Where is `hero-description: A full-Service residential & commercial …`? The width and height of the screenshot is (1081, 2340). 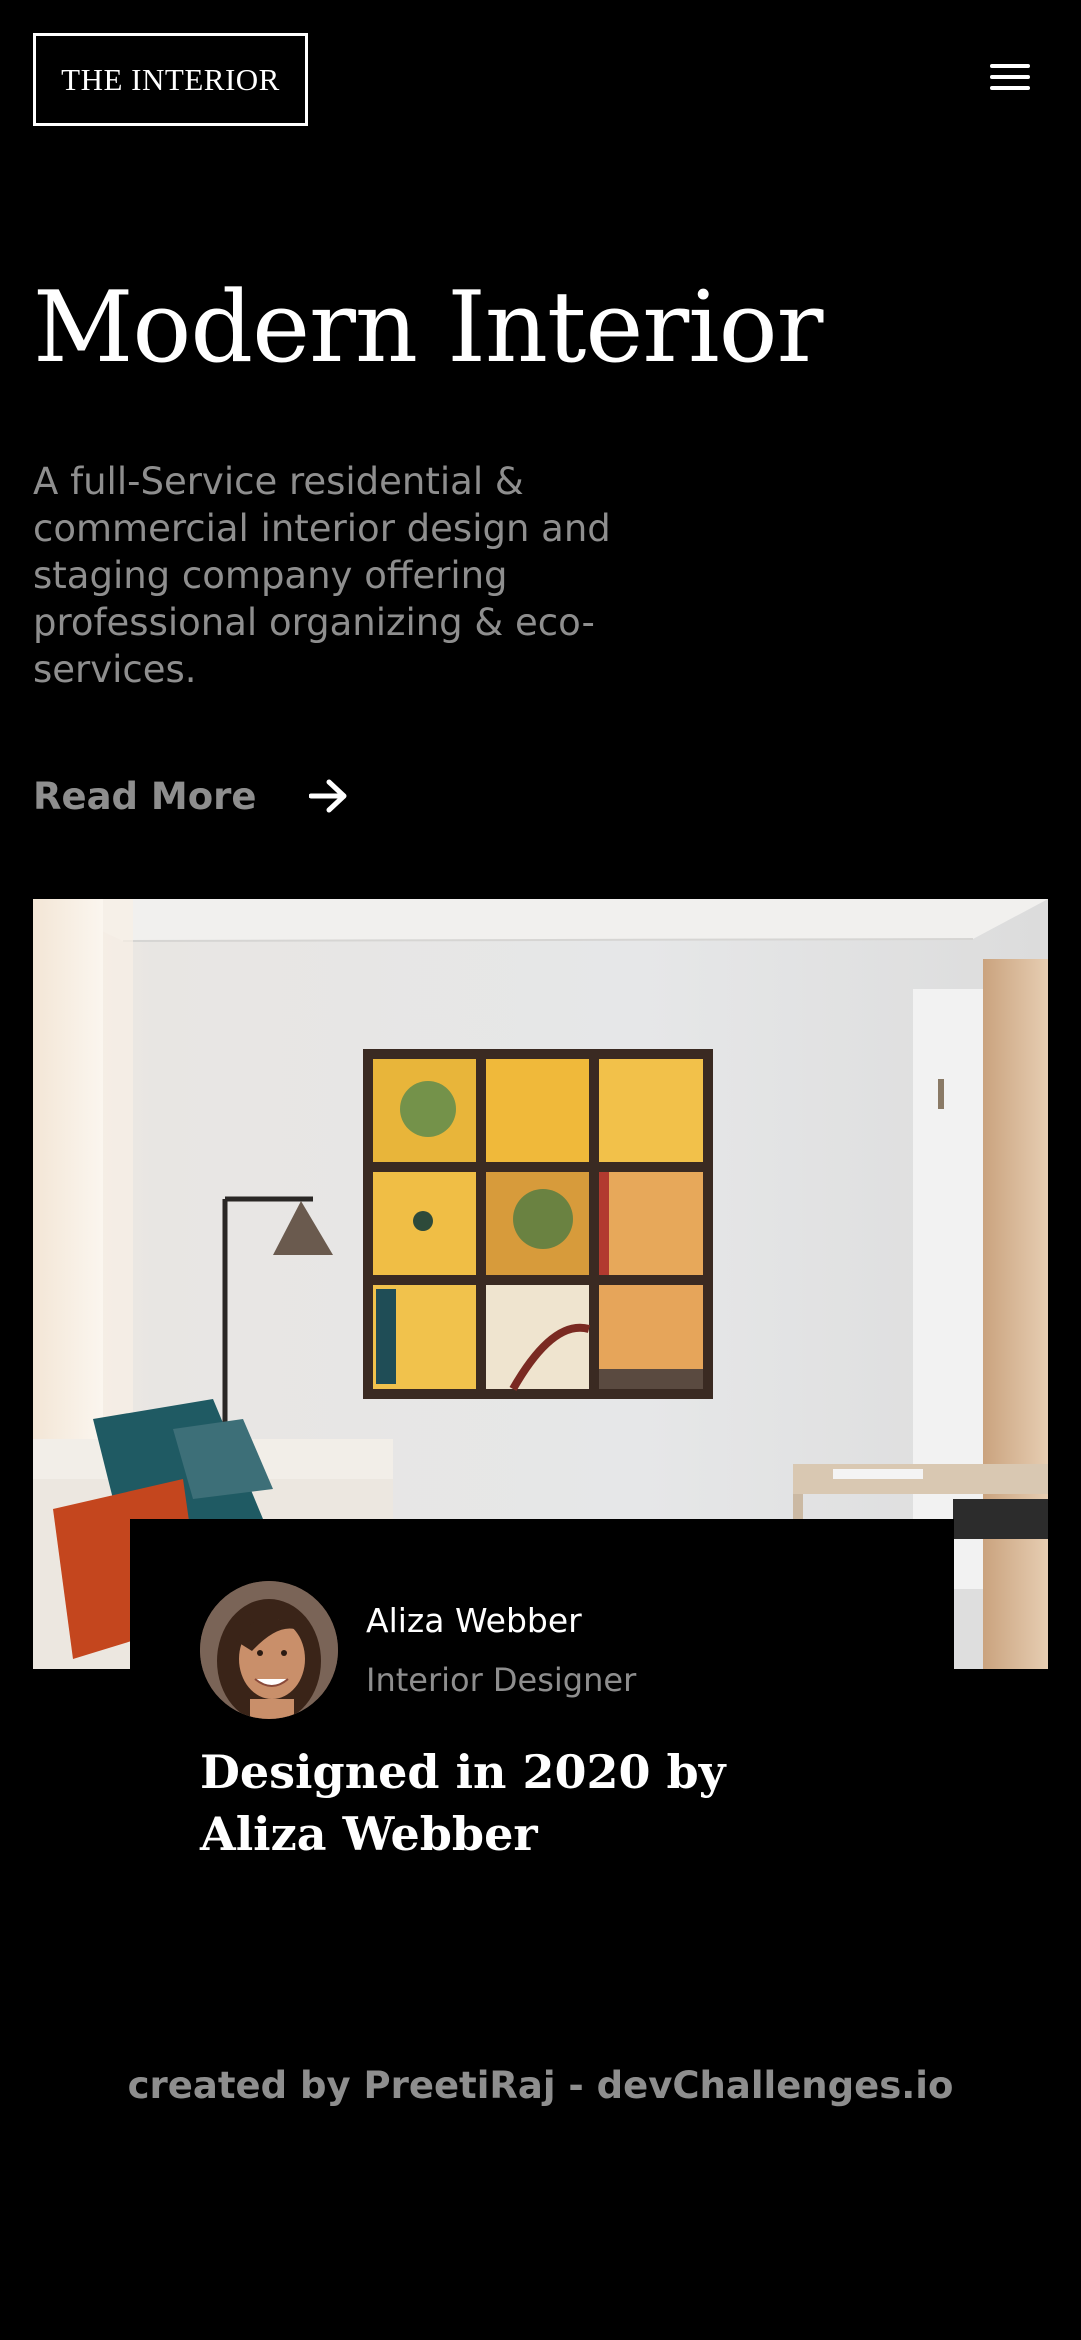 hero-description: A full-Service residential & commercial … is located at coordinates (322, 575).